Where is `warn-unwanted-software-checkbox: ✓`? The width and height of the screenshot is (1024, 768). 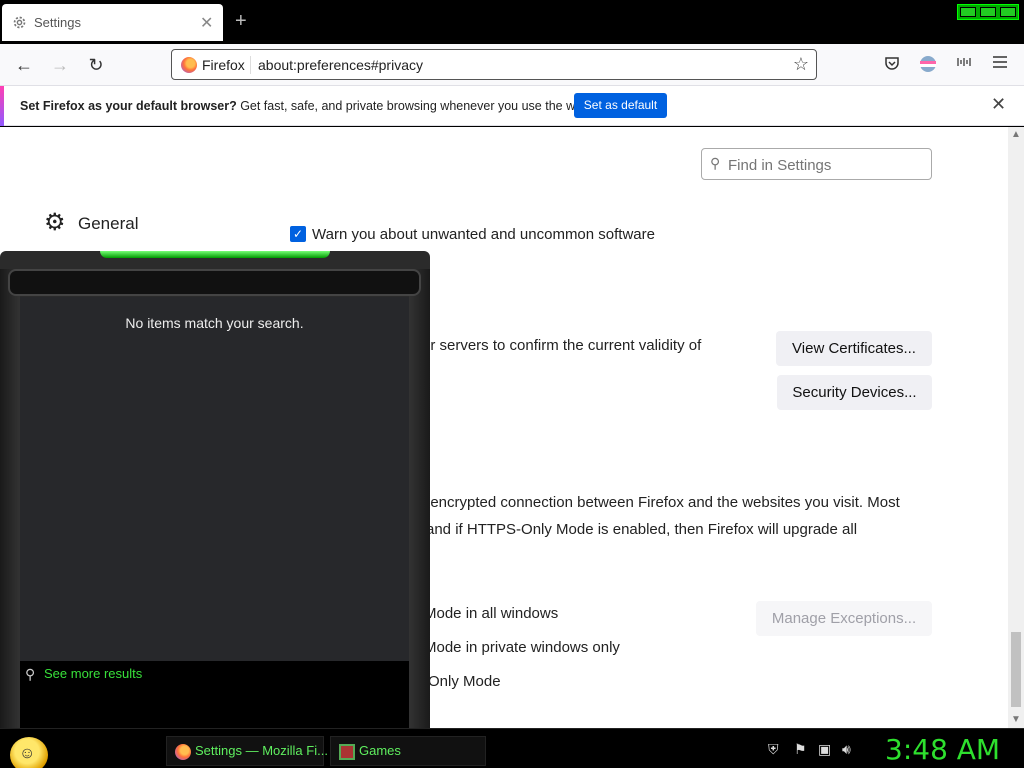
warn-unwanted-software-checkbox: ✓ is located at coordinates (298, 234).